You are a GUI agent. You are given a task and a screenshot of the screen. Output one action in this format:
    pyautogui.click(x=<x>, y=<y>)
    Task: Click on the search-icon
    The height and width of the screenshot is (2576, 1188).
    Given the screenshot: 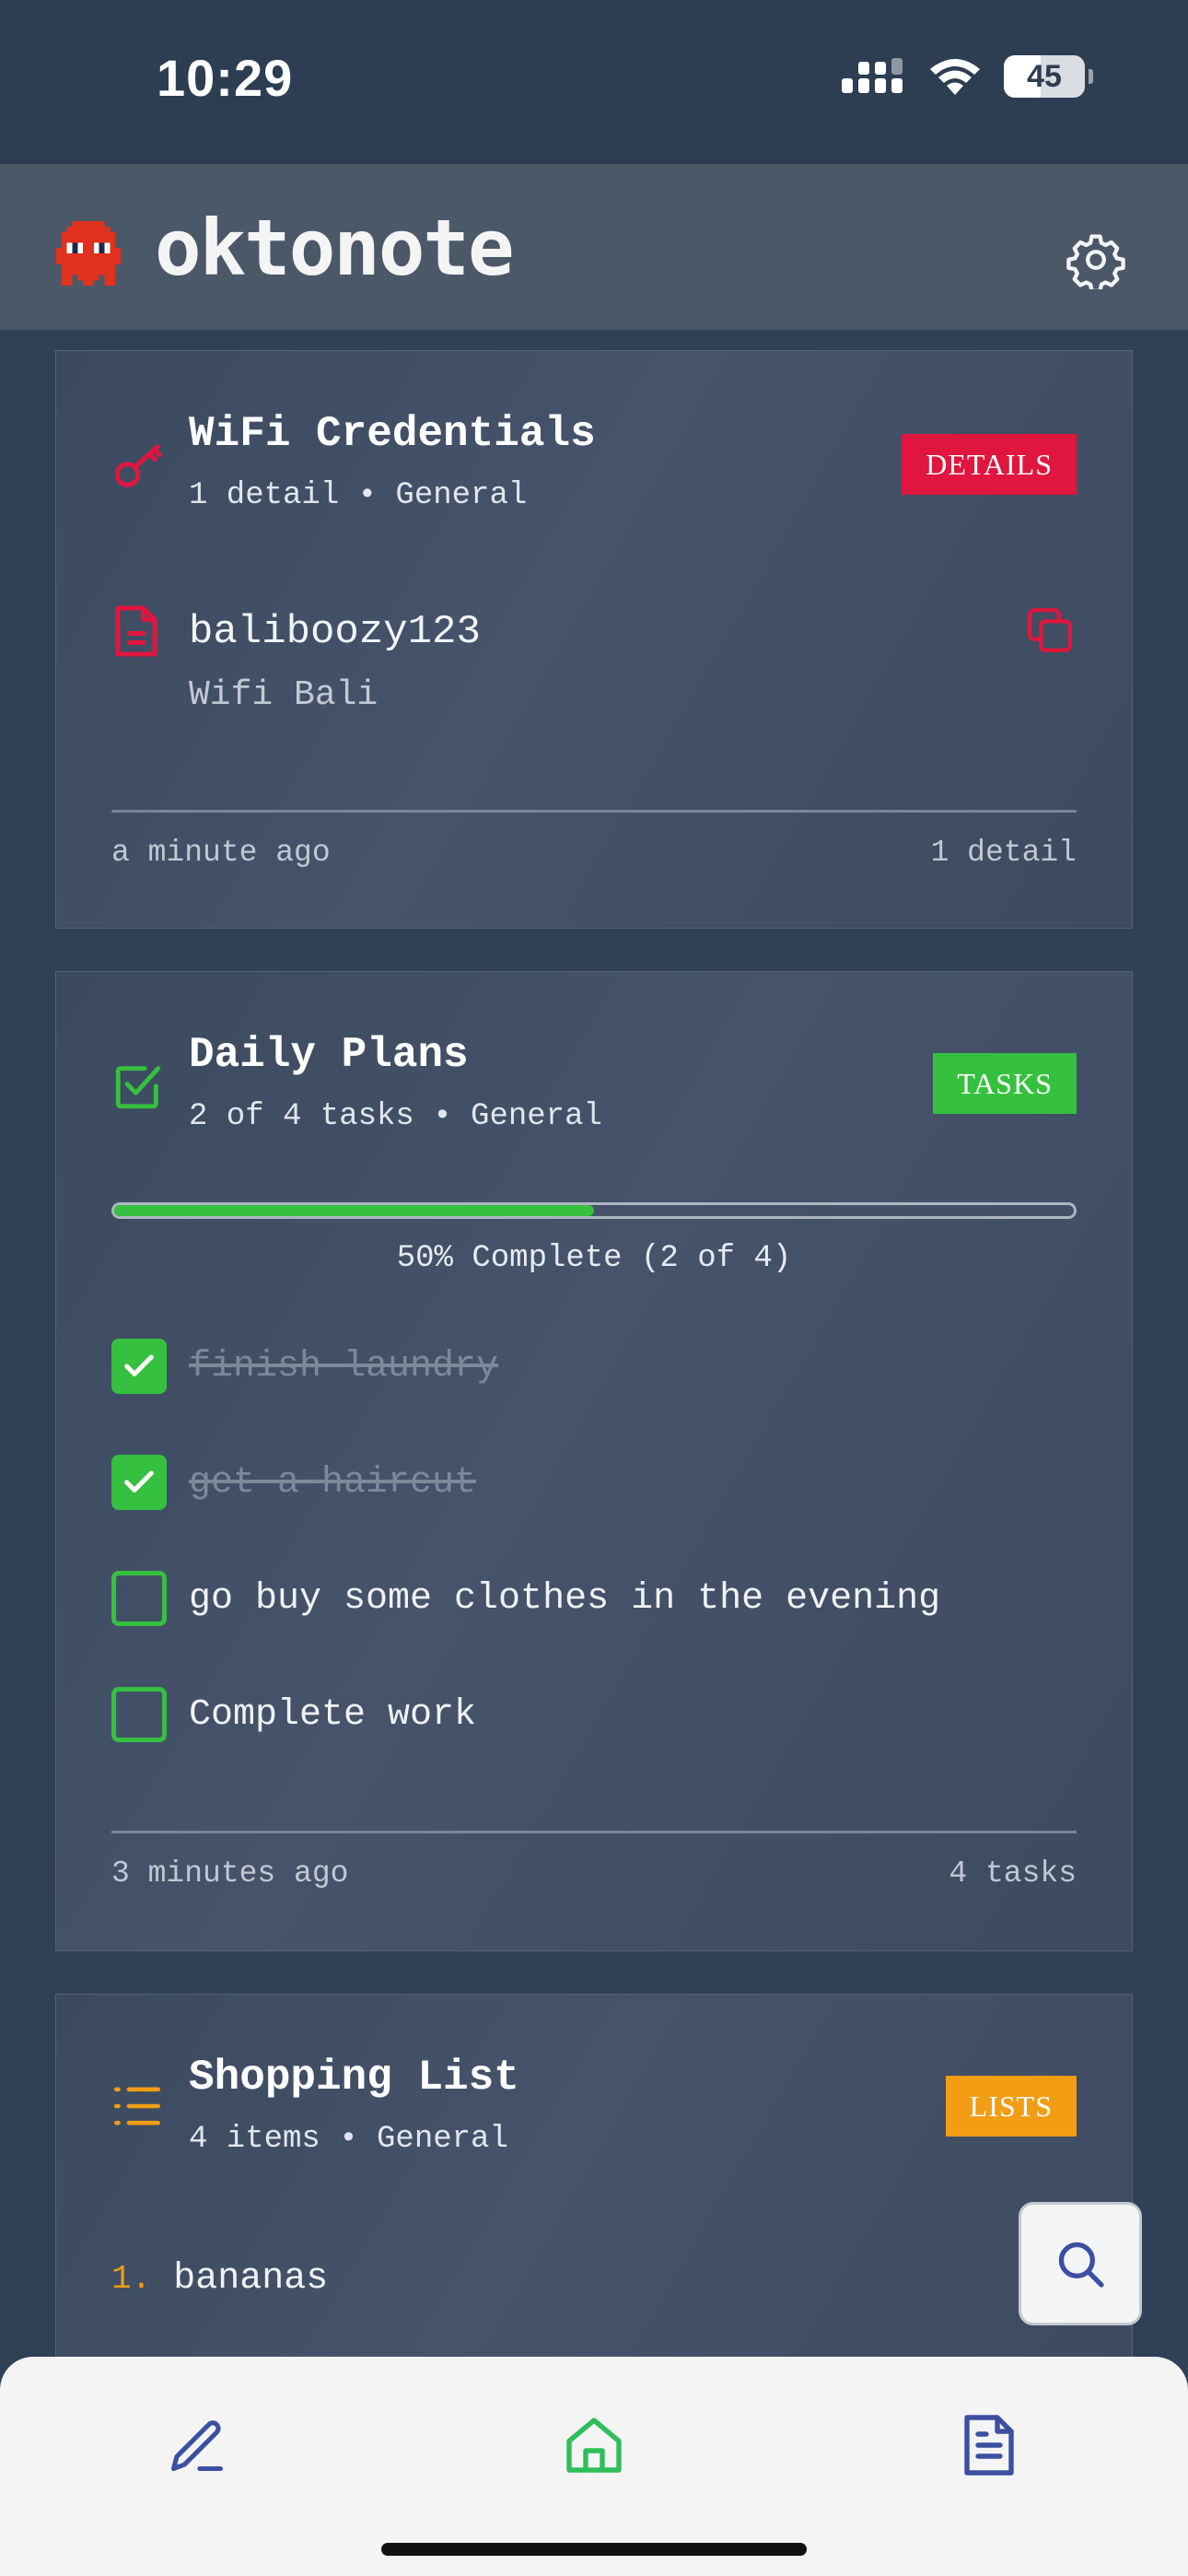 What is the action you would take?
    pyautogui.click(x=1081, y=2265)
    